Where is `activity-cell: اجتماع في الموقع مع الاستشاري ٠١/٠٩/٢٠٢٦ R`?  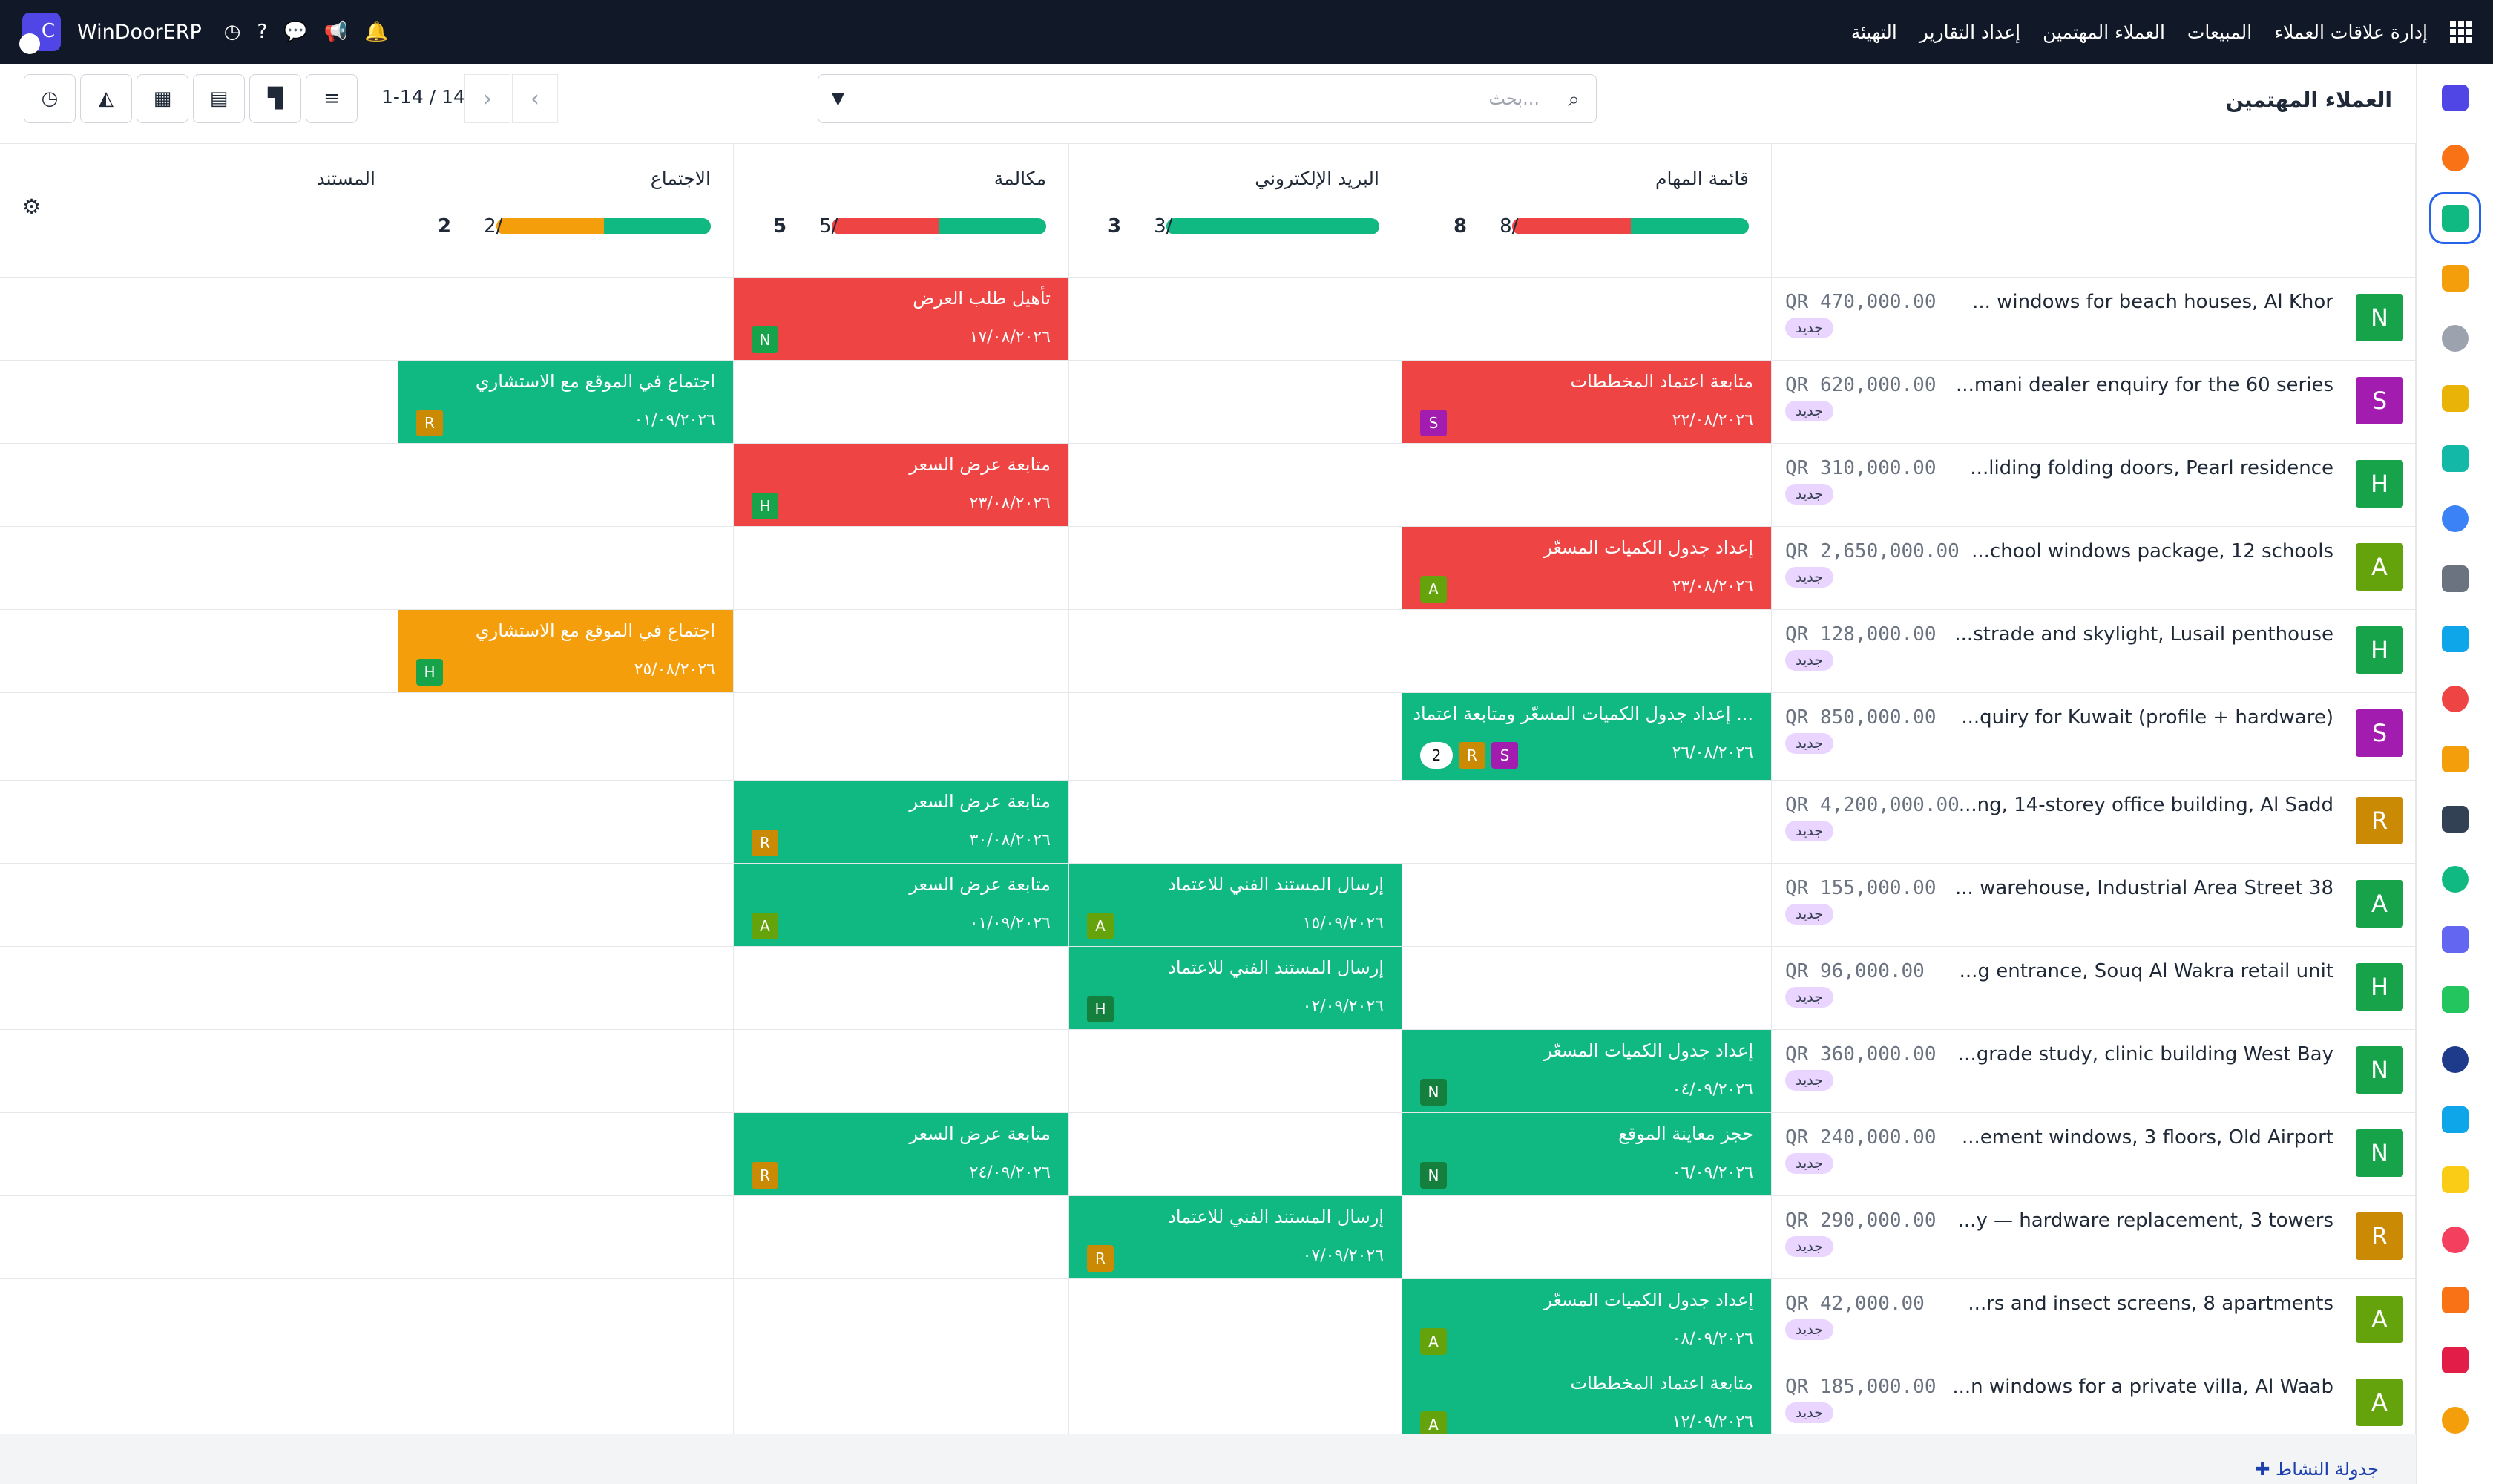 activity-cell: اجتماع في الموقع مع الاستشاري ٠١/٠٩/٢٠٢٦ R is located at coordinates (566, 402).